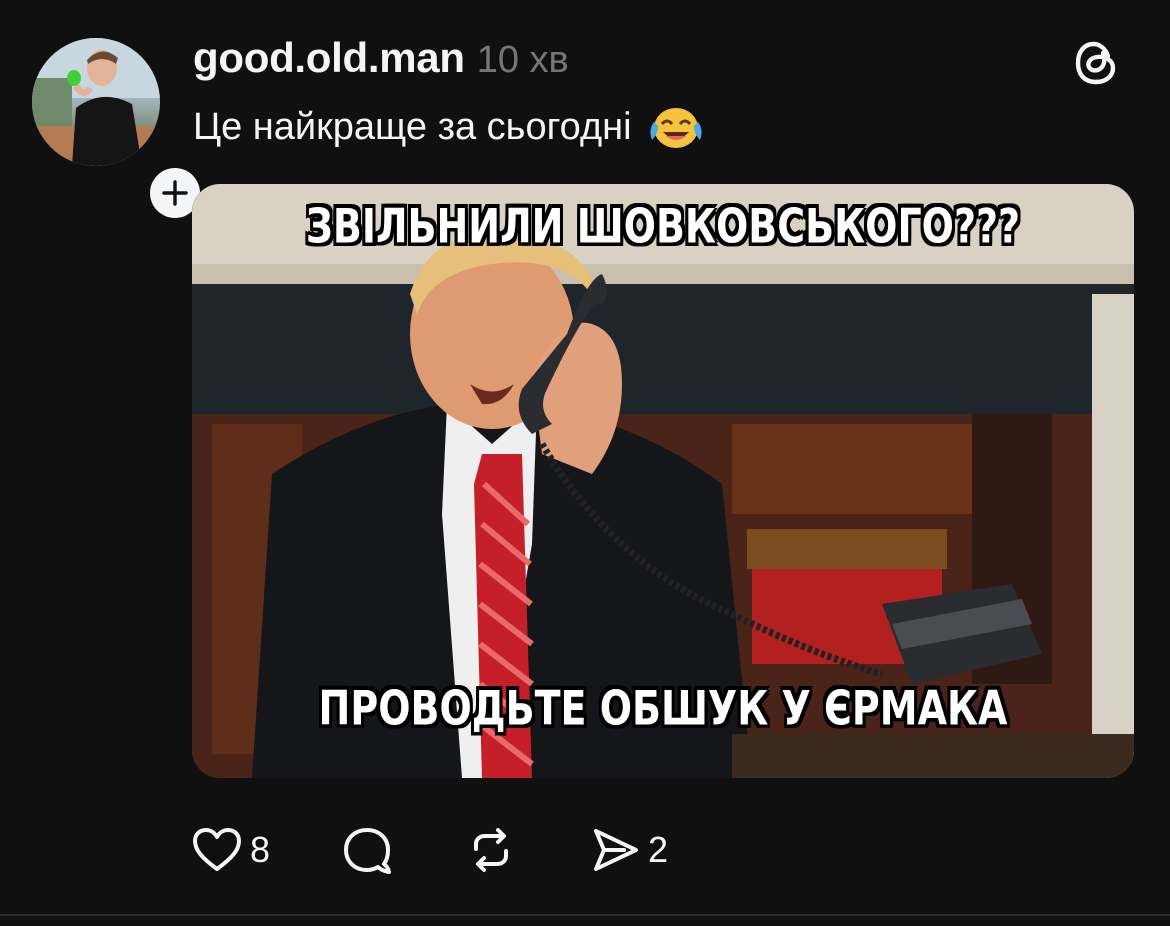  I want to click on post-divider, so click(585, 915).